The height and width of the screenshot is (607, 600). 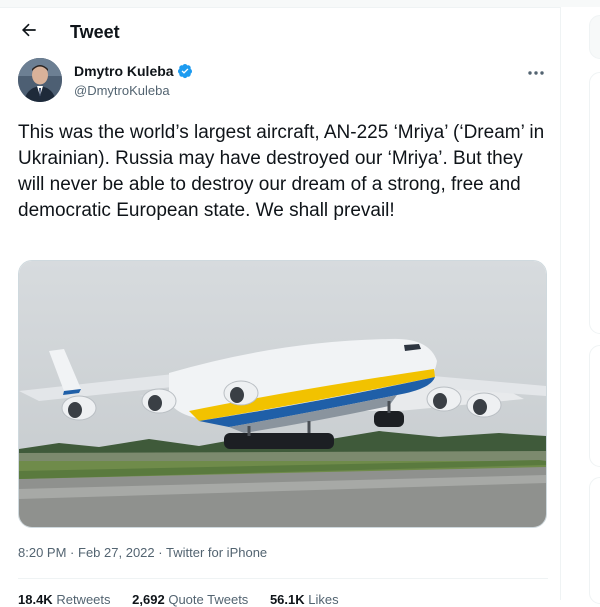 I want to click on page-header: Tweet, so click(x=280, y=32).